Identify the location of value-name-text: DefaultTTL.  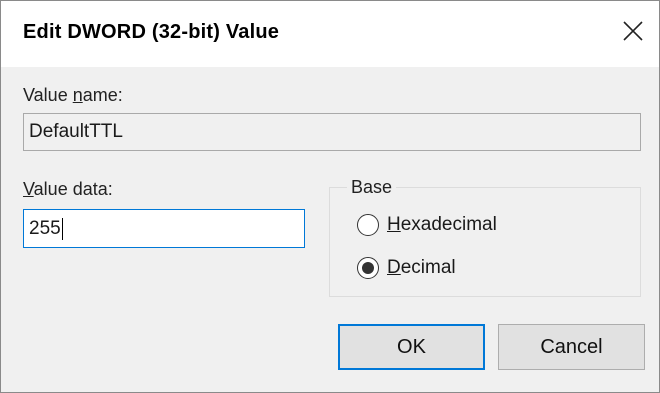
(76, 131).